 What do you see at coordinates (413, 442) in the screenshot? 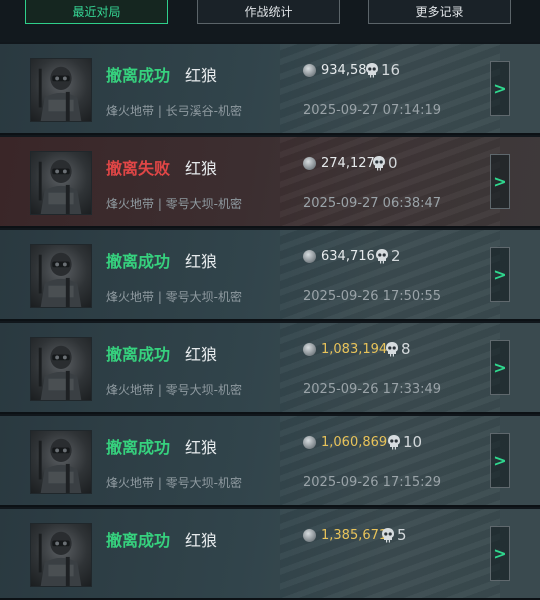
I see `kill-count-text: 10` at bounding box center [413, 442].